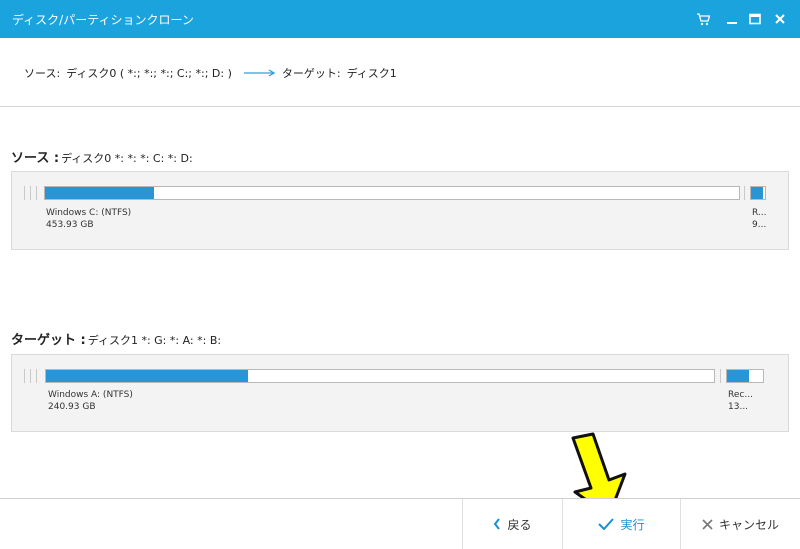 The height and width of the screenshot is (549, 800). What do you see at coordinates (89, 213) in the screenshot?
I see `source-partition-name: Windows C: (NTFS)` at bounding box center [89, 213].